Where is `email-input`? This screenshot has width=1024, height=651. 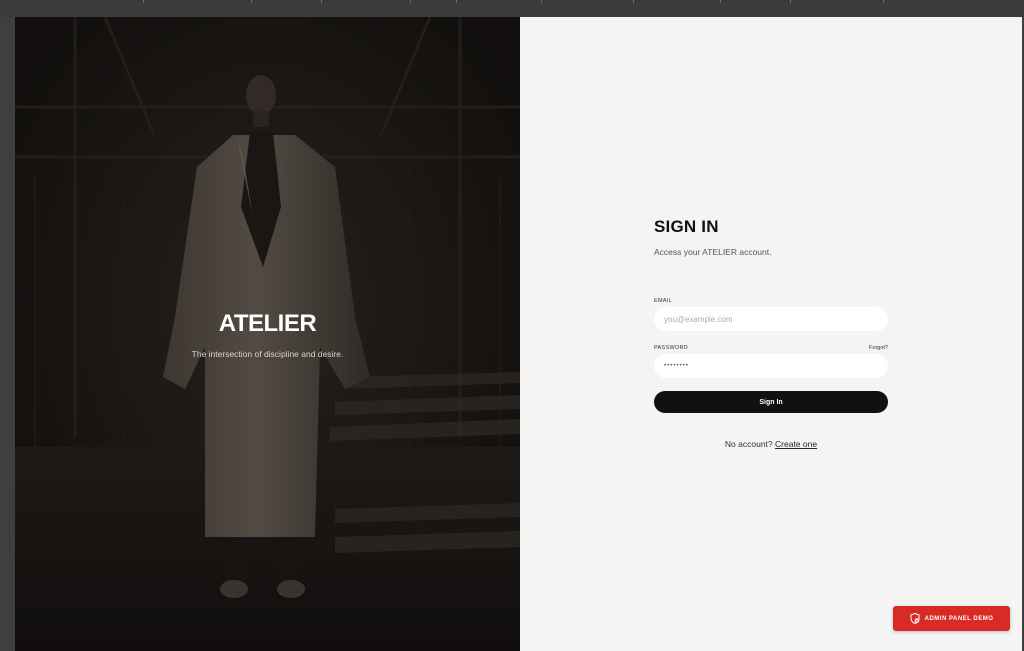 email-input is located at coordinates (771, 319).